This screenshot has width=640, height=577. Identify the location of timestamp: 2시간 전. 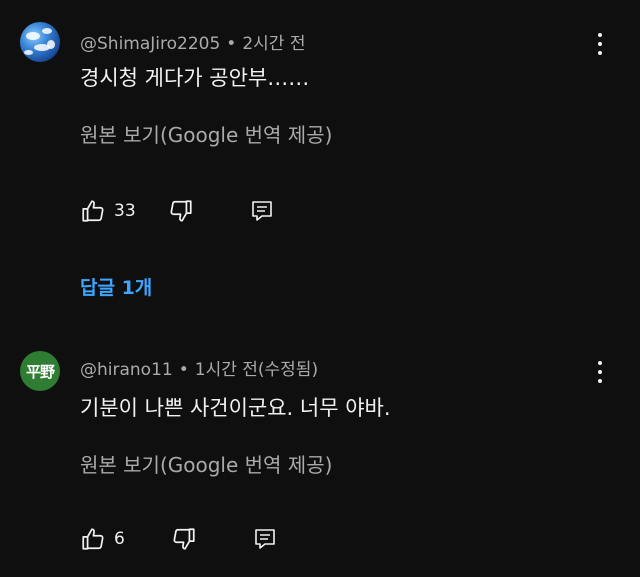
(273, 44).